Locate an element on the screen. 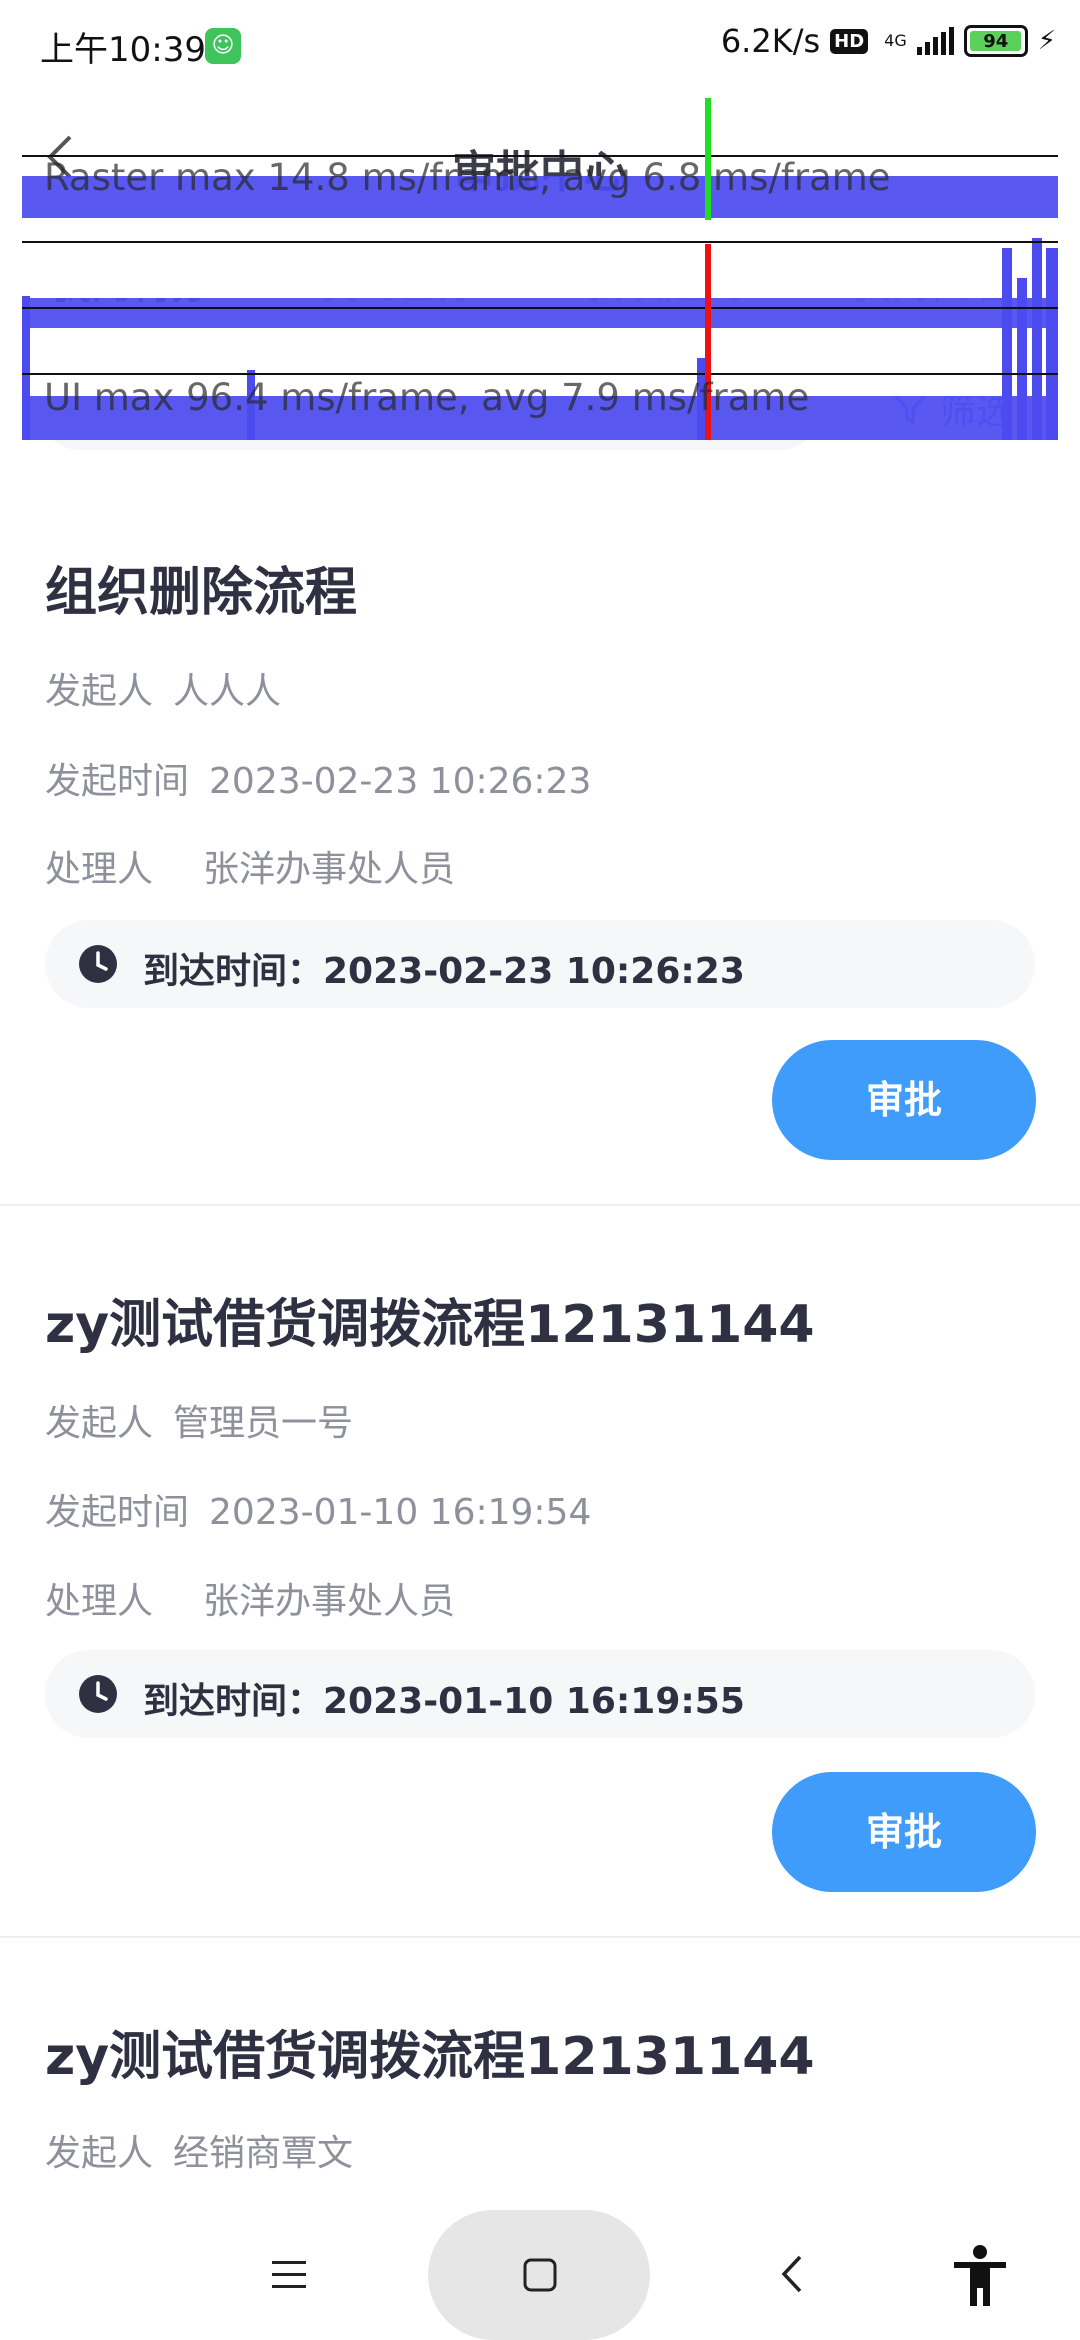  system-nav-bar is located at coordinates (540, 2270).